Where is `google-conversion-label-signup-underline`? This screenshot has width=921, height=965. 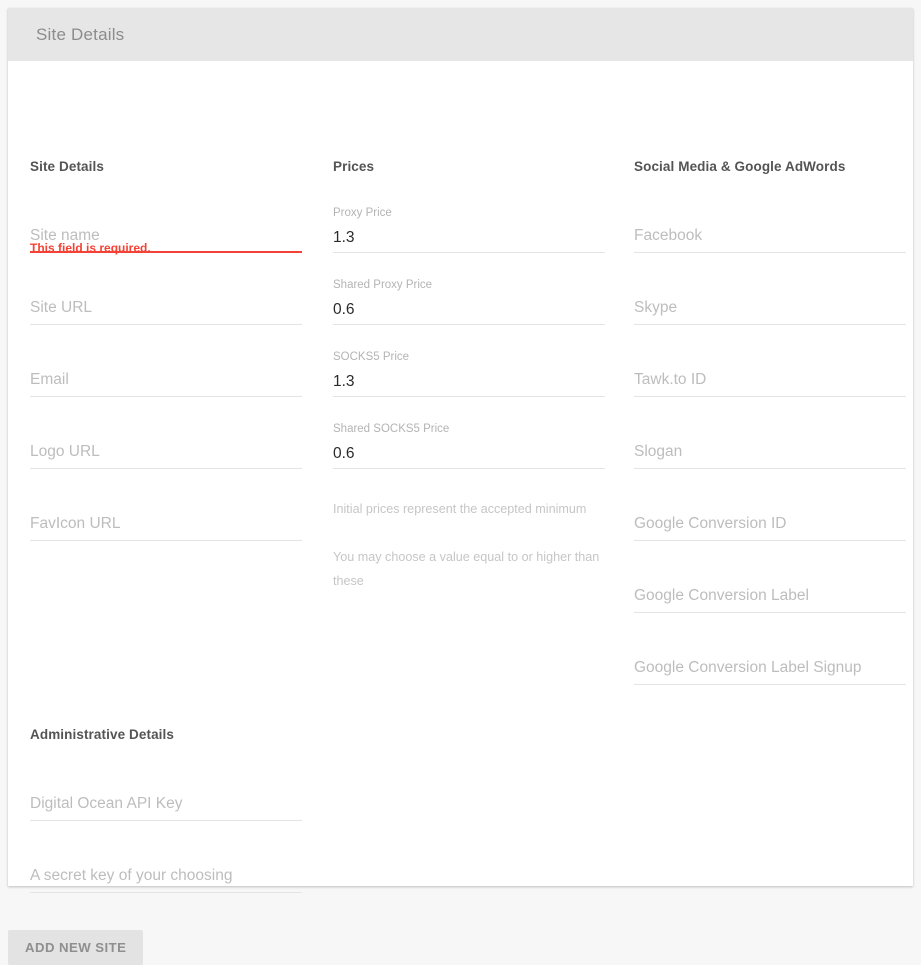
google-conversion-label-signup-underline is located at coordinates (770, 684).